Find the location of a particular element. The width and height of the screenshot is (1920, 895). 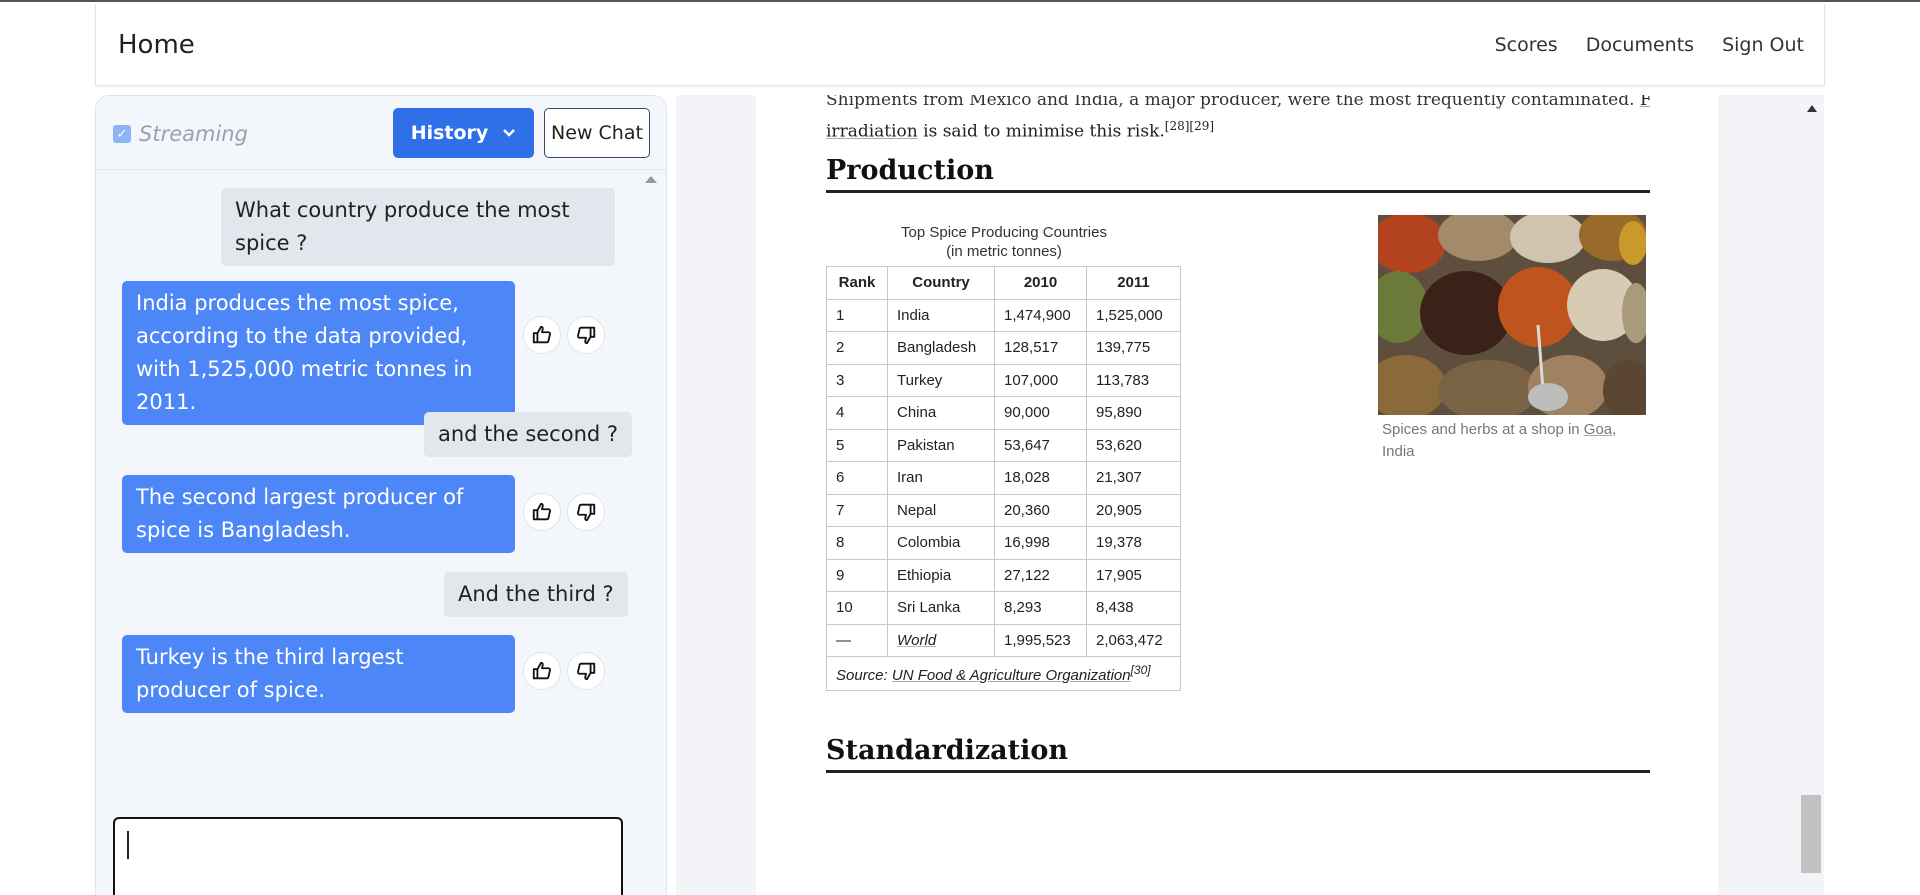

history-dropdown-button: History is located at coordinates (463, 133).